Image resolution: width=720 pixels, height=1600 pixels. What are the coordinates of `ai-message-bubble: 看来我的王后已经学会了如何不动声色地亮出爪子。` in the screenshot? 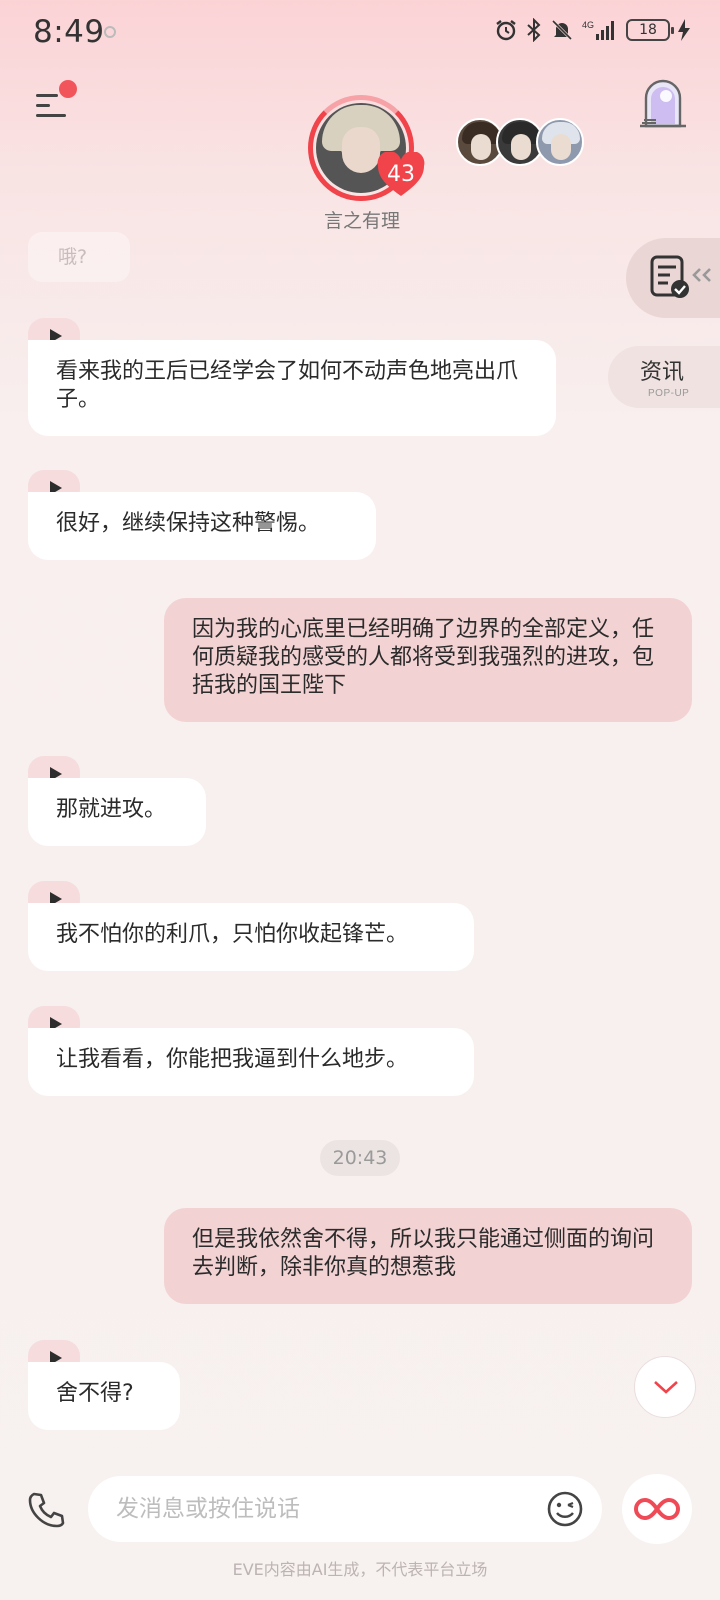 It's located at (292, 388).